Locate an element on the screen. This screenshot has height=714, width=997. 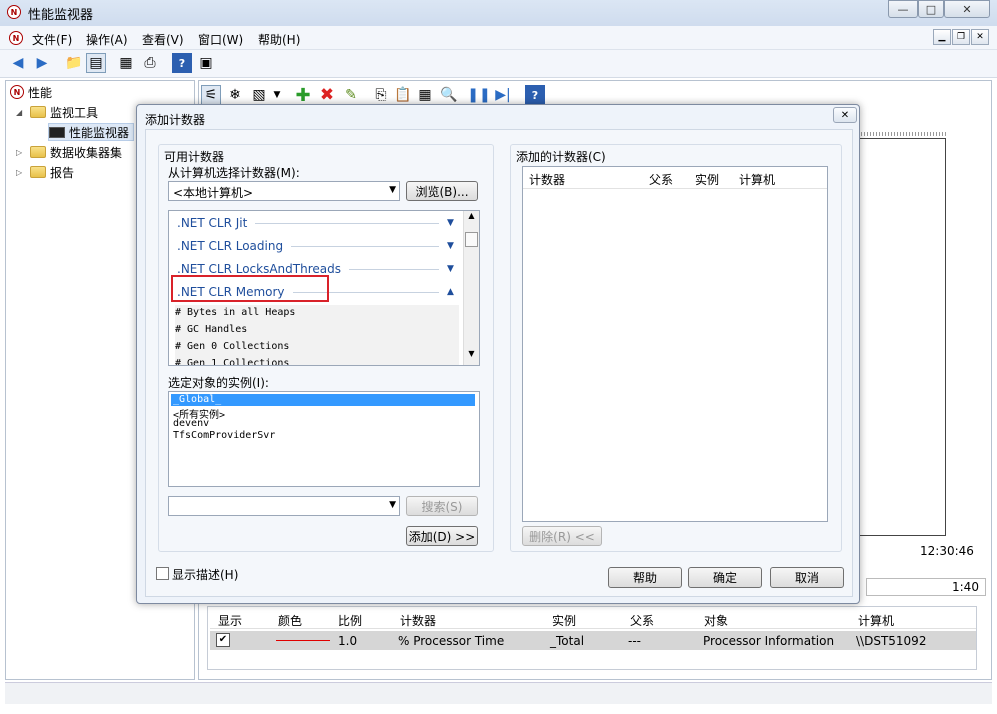
graph-time: 12:30:46 is located at coordinates (947, 551).